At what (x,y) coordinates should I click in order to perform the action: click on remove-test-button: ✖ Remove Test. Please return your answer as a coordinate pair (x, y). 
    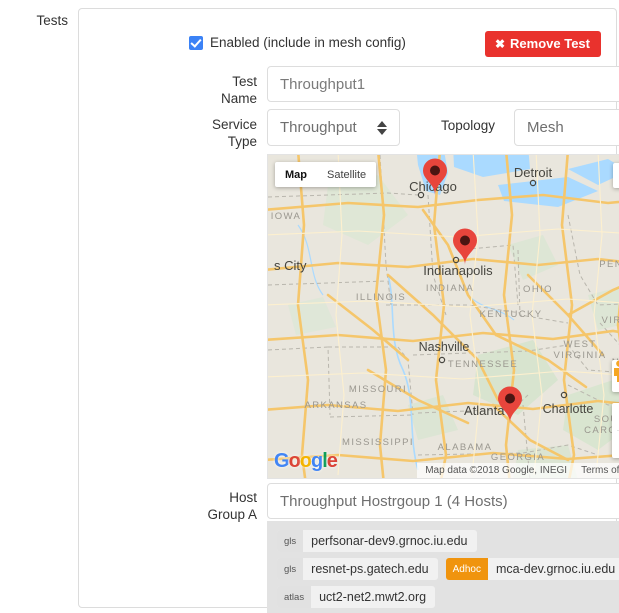
    Looking at the image, I should click on (542, 44).